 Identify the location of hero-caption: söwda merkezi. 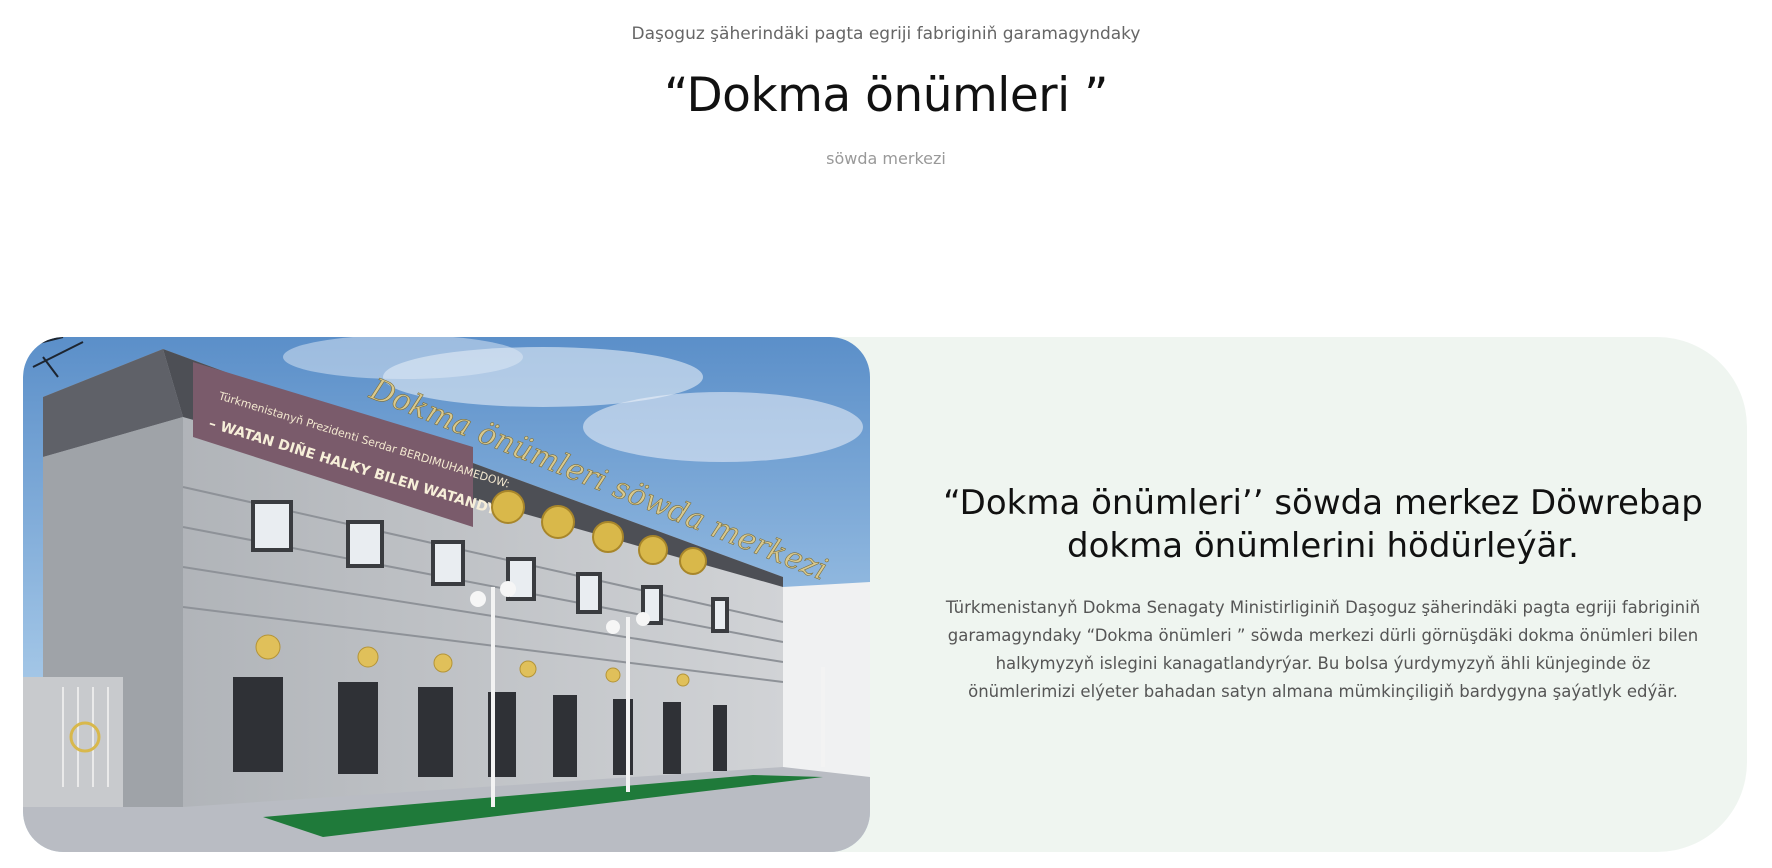
(886, 158).